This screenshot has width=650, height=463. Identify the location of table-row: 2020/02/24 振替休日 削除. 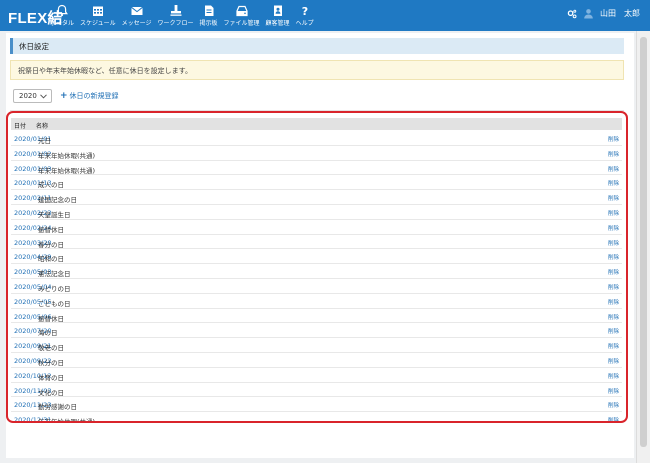
(316, 227).